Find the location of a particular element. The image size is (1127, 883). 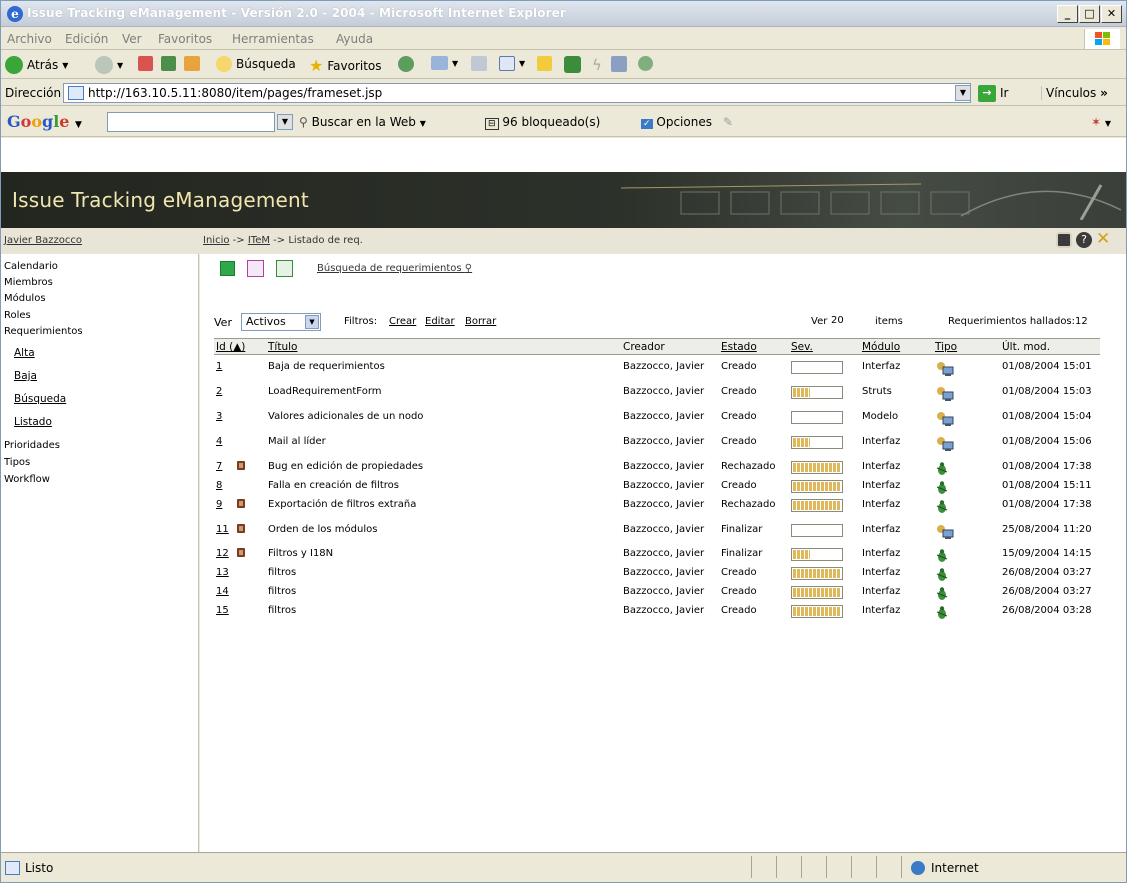

links-tool-button is located at coordinates (645, 63).